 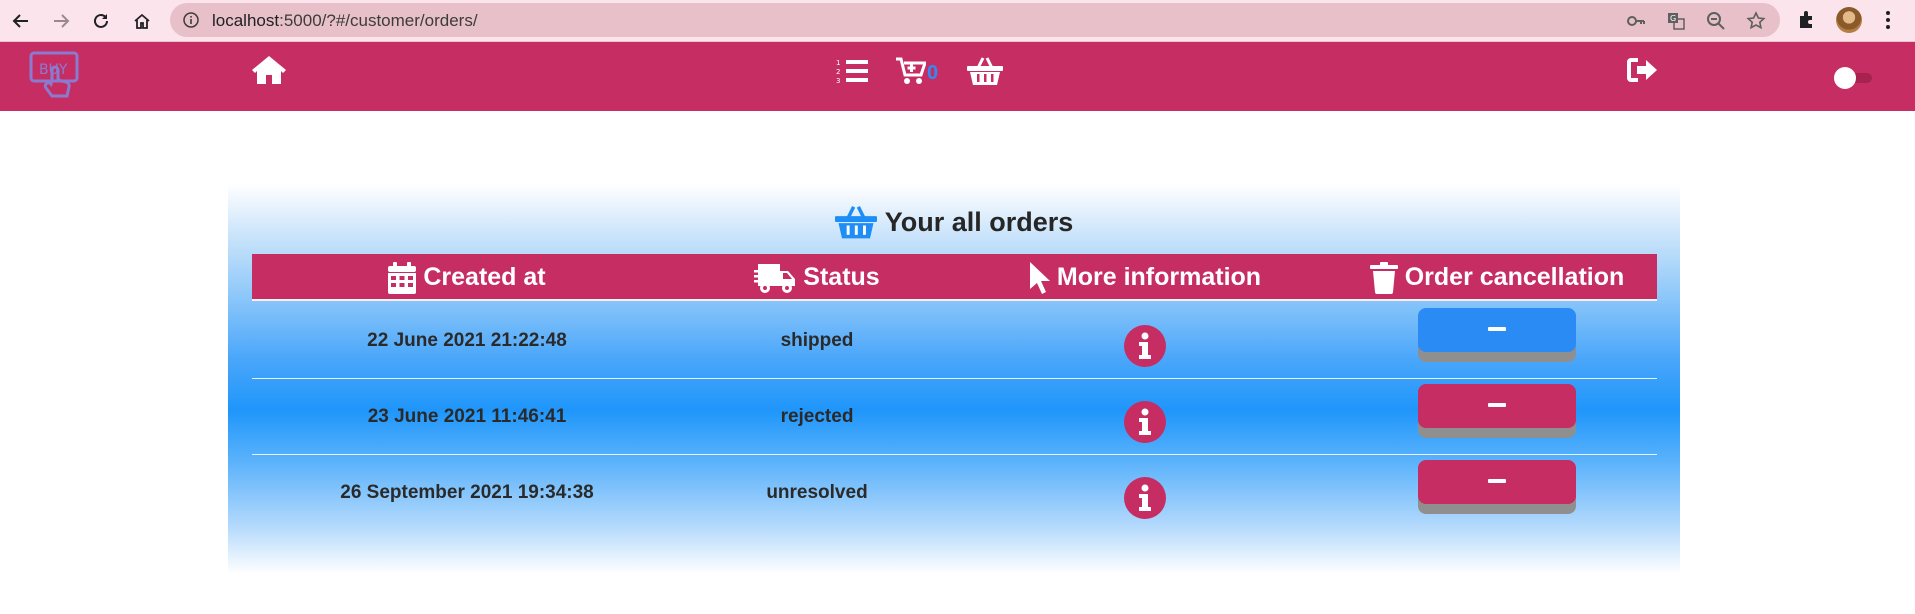 I want to click on theme-toggle, so click(x=1855, y=78).